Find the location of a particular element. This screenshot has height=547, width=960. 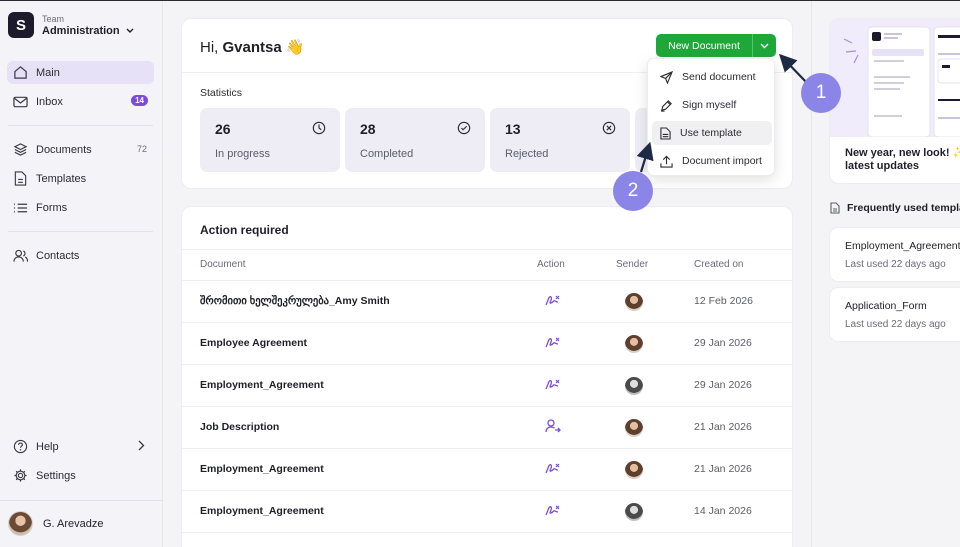

stat-value: 26 is located at coordinates (223, 129).